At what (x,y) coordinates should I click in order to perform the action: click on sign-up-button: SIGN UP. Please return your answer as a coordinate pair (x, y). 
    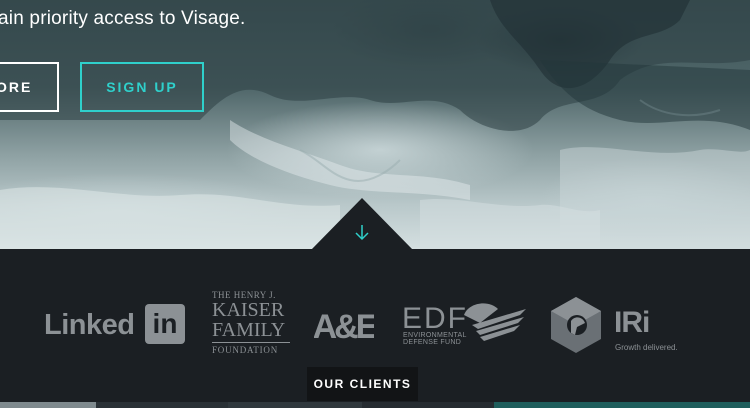
    Looking at the image, I should click on (142, 87).